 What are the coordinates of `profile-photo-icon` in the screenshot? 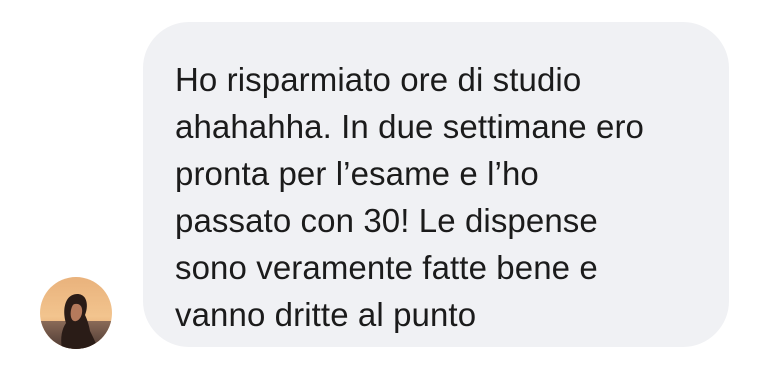 It's located at (76, 313).